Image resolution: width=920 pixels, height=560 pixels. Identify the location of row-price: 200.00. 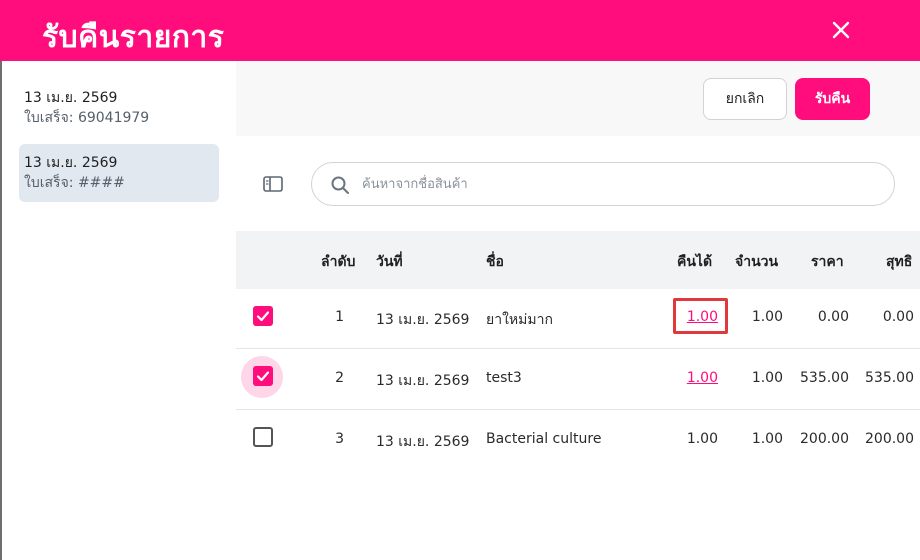
(824, 439).